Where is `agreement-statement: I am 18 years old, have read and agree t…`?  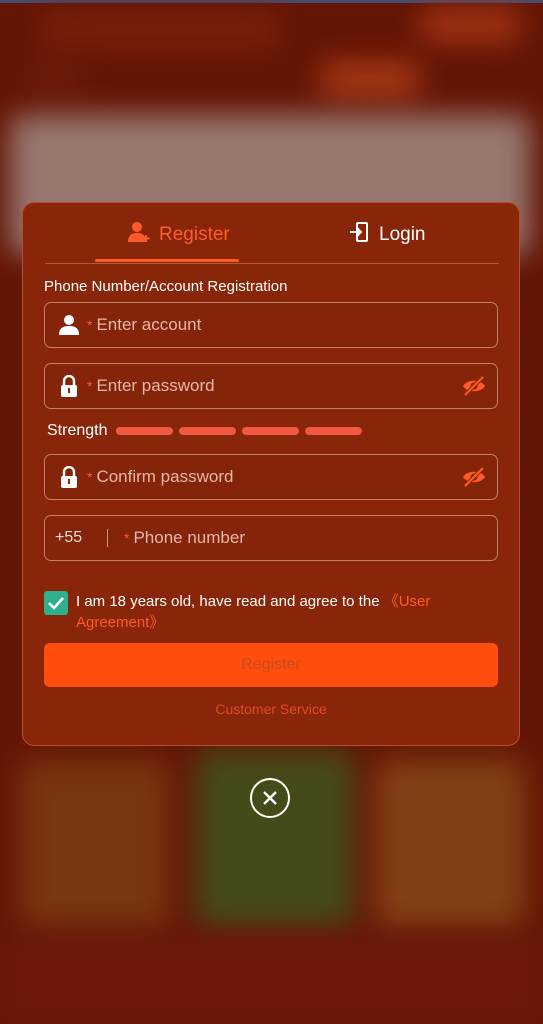
agreement-statement: I am 18 years old, have read and agree t… is located at coordinates (230, 601).